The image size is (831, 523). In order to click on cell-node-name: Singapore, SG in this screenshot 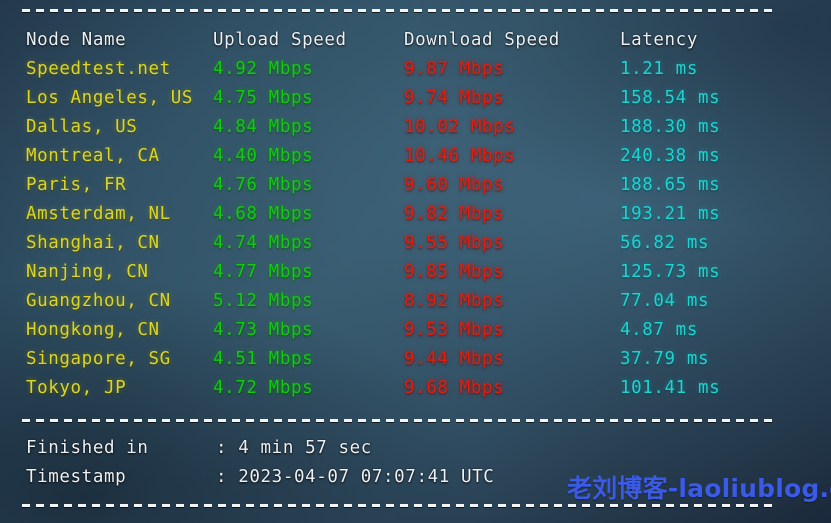, I will do `click(98, 359)`.